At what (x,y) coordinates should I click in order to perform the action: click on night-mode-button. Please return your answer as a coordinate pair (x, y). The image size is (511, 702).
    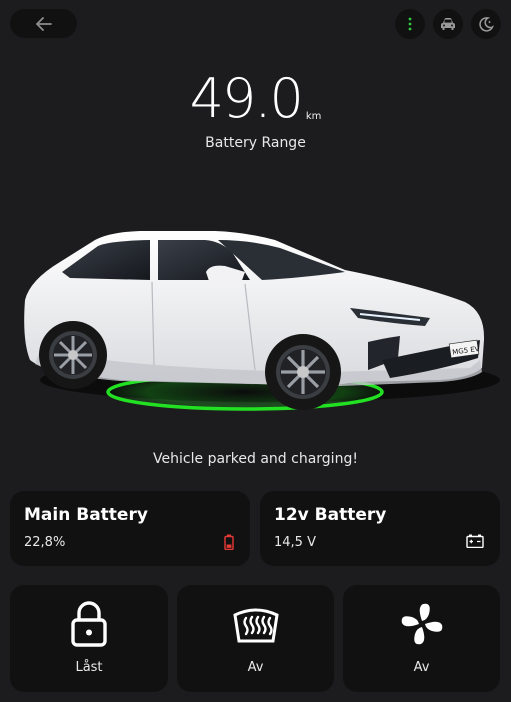
    Looking at the image, I should click on (486, 24).